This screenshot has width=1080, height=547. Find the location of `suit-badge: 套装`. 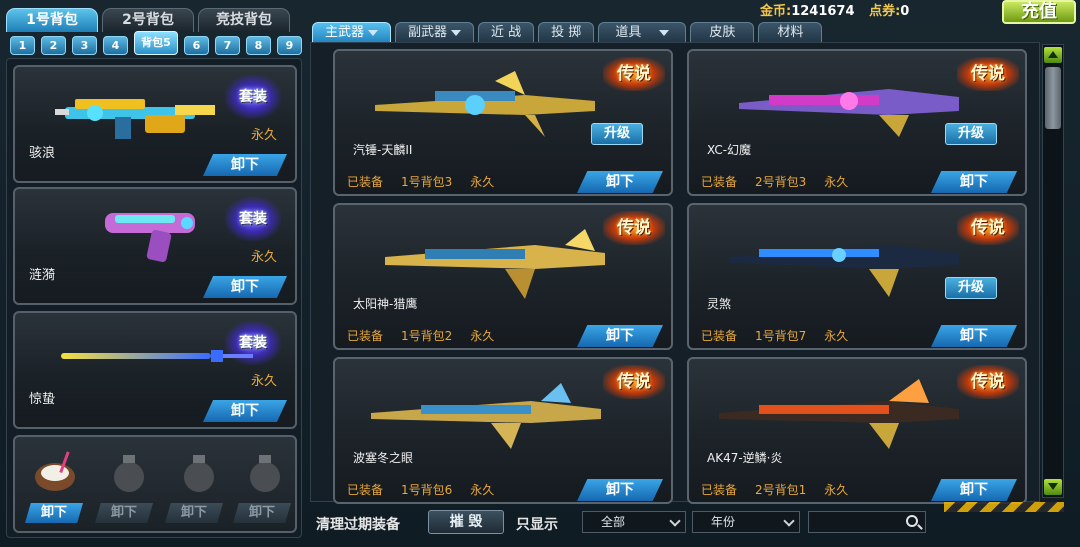

suit-badge: 套装 is located at coordinates (253, 97).